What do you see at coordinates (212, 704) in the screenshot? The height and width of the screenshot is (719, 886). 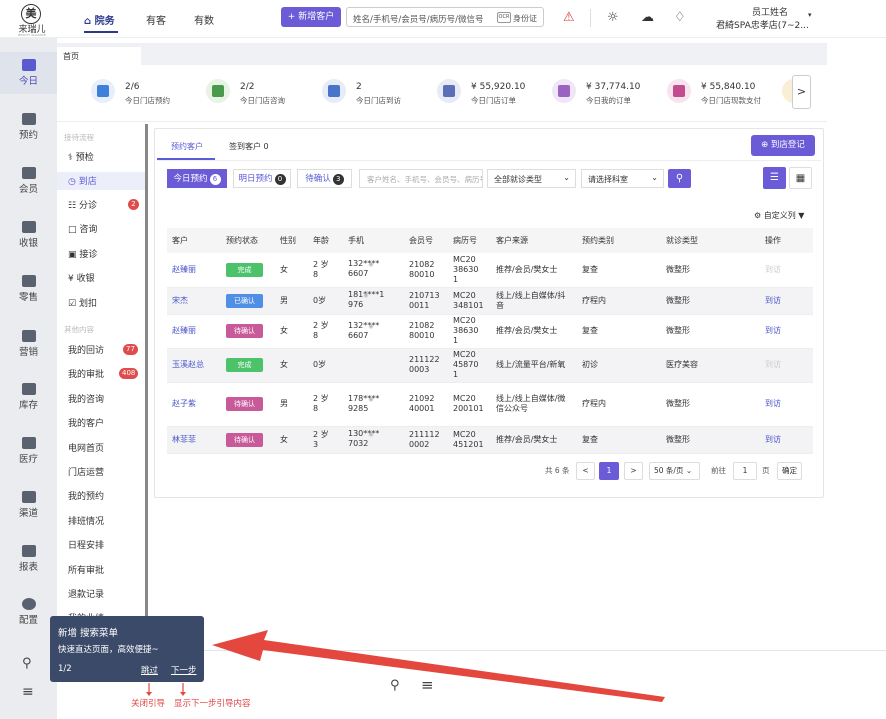 I see `annotation-next-guide: 显示下一步引导内容` at bounding box center [212, 704].